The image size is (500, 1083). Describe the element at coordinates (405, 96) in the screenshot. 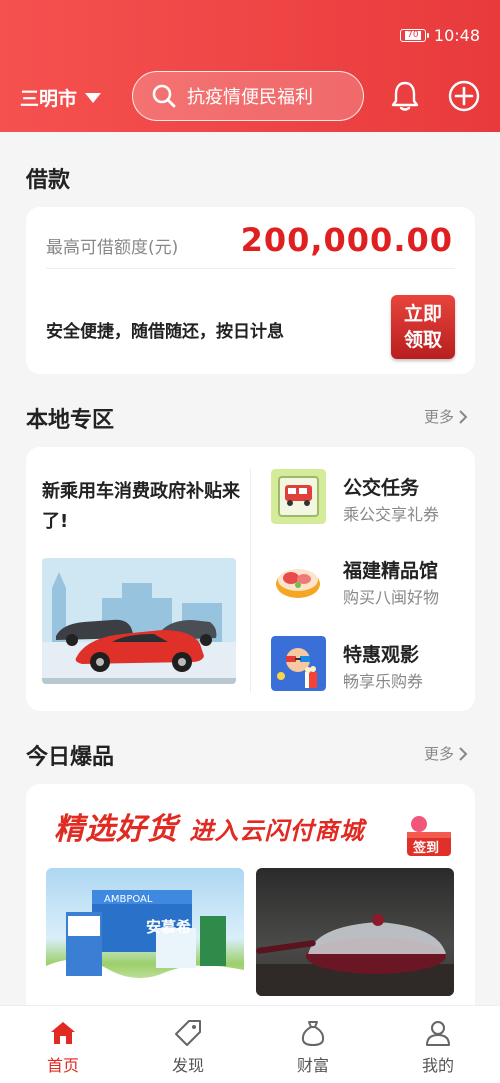

I see `bell-icon` at that location.